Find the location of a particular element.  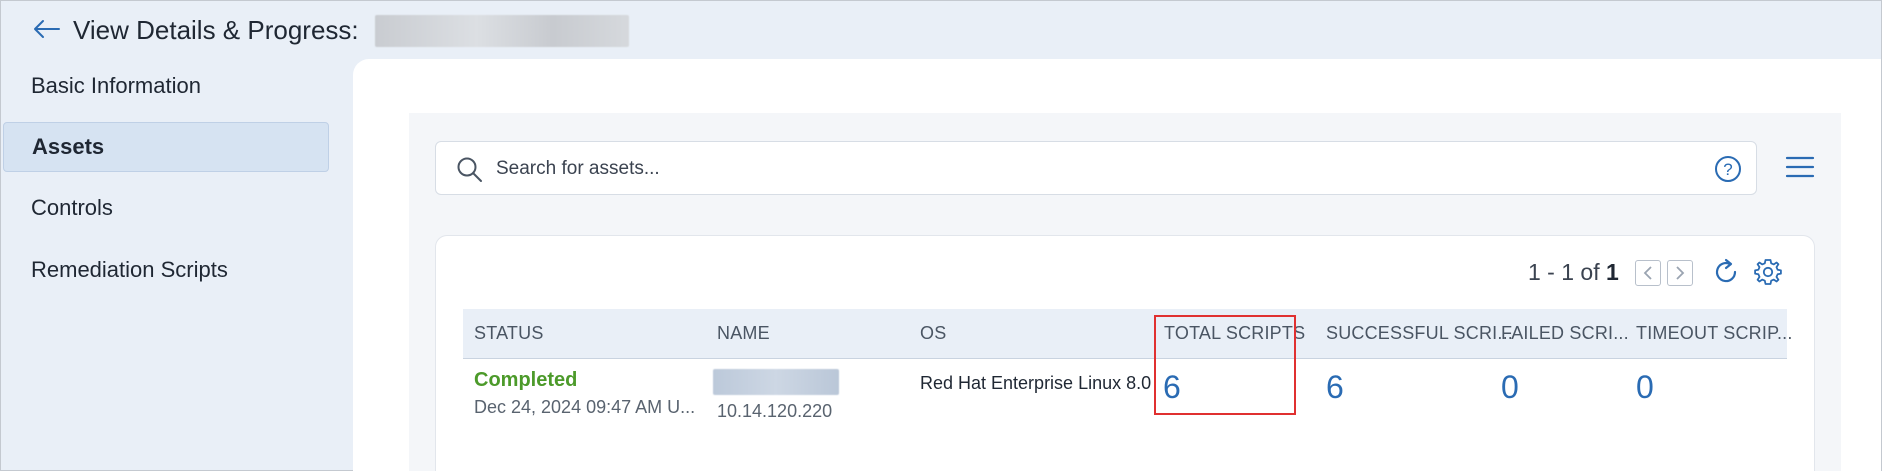

hamburger-menu-icon is located at coordinates (1800, 169).